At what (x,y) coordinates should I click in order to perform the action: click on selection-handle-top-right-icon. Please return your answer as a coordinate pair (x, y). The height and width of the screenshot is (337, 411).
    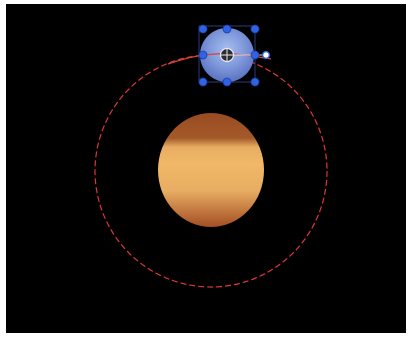
    Looking at the image, I should click on (255, 29).